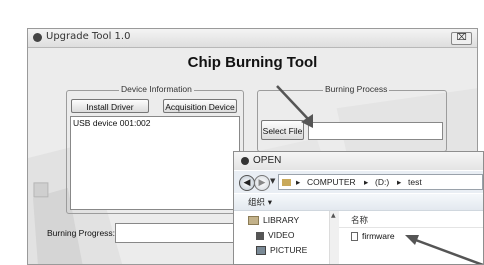 This screenshot has width=484, height=265. I want to click on burning-process-label: Burning Process, so click(356, 89).